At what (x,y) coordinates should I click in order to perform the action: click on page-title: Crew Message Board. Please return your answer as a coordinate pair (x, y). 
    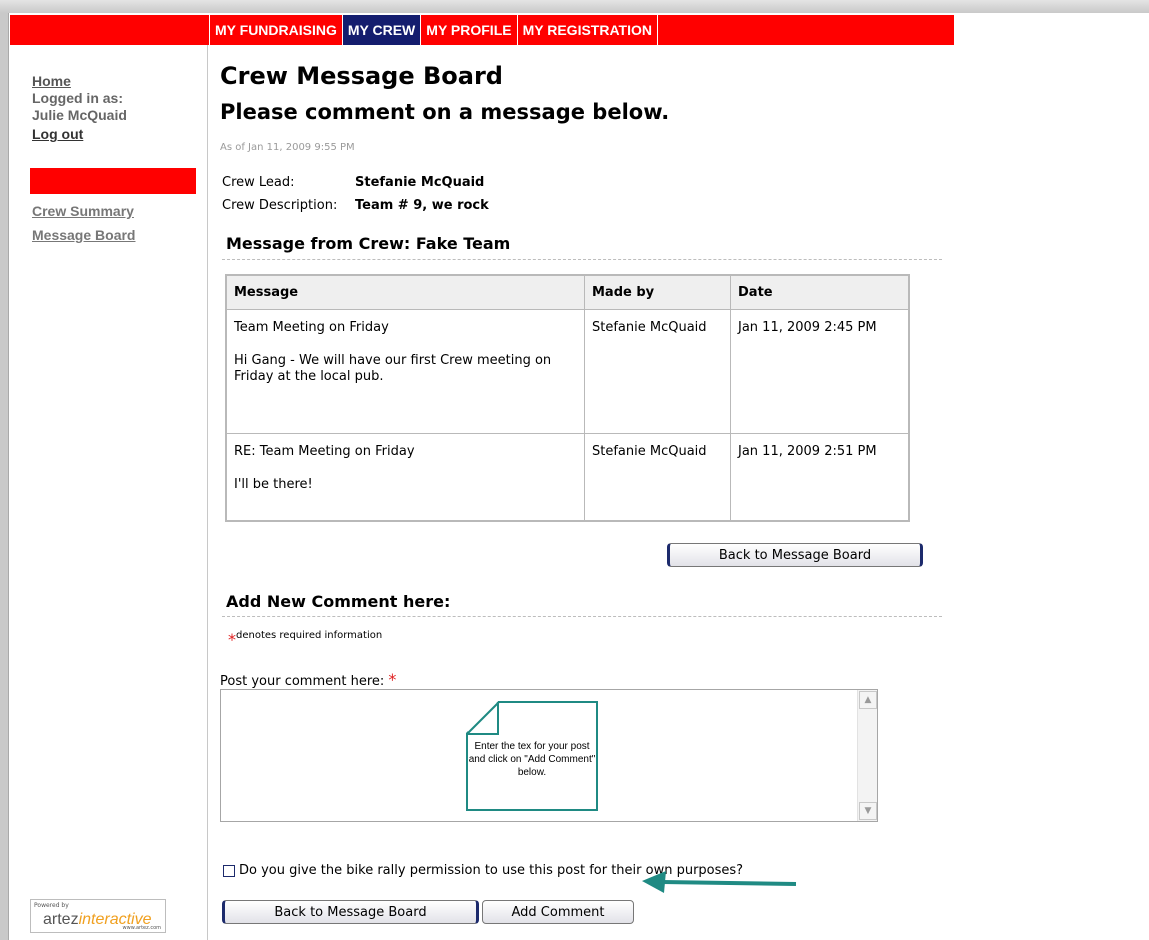
    Looking at the image, I should click on (361, 76).